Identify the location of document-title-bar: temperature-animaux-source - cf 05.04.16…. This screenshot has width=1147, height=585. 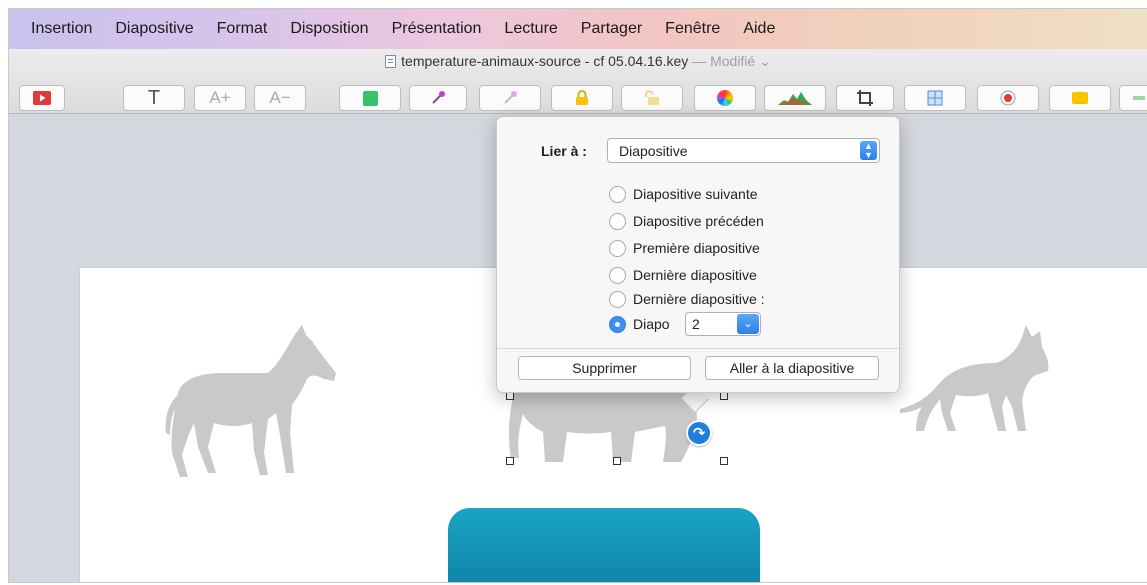
(578, 61).